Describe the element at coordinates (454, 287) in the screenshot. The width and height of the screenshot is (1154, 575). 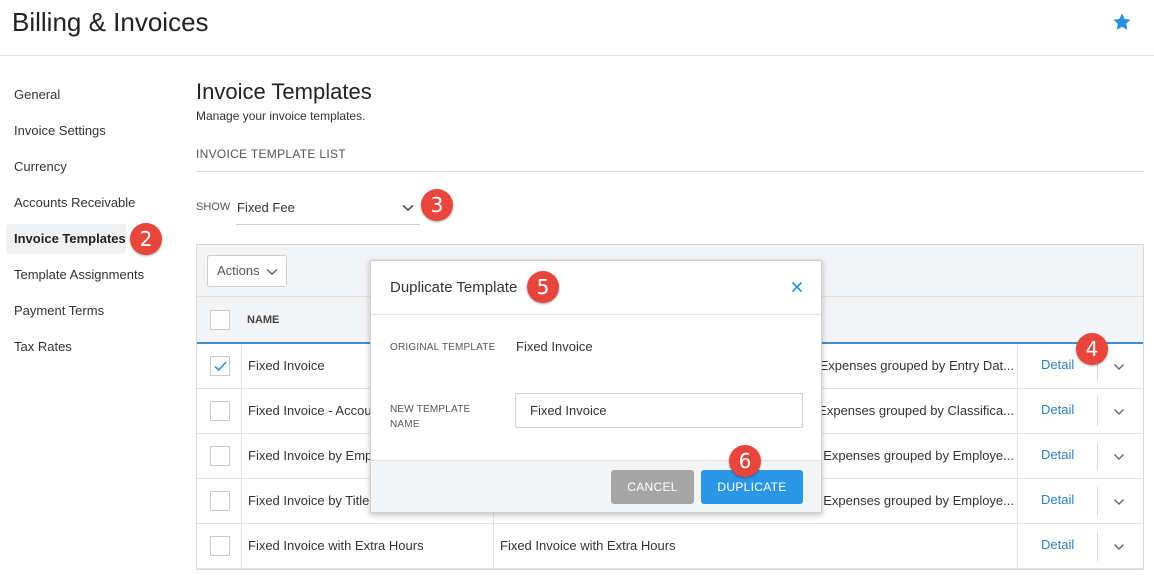
I see `dialog-title: Duplicate Template` at that location.